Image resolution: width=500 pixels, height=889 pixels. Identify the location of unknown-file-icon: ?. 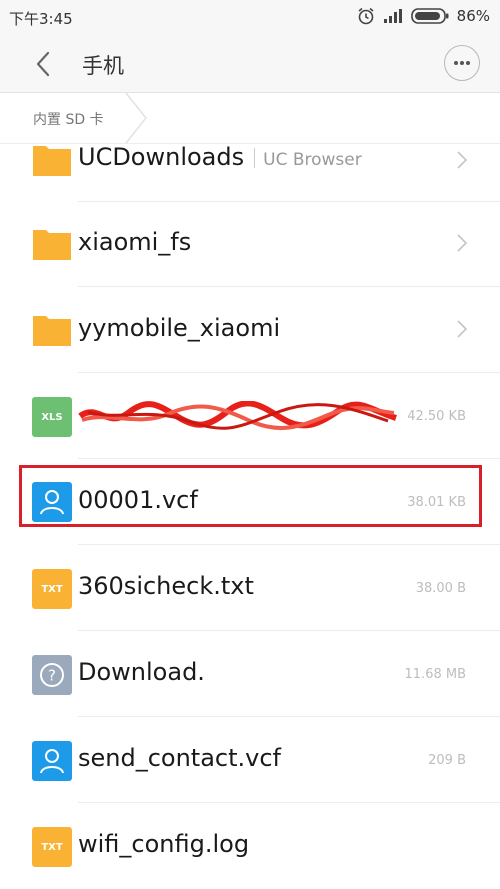
(52, 675).